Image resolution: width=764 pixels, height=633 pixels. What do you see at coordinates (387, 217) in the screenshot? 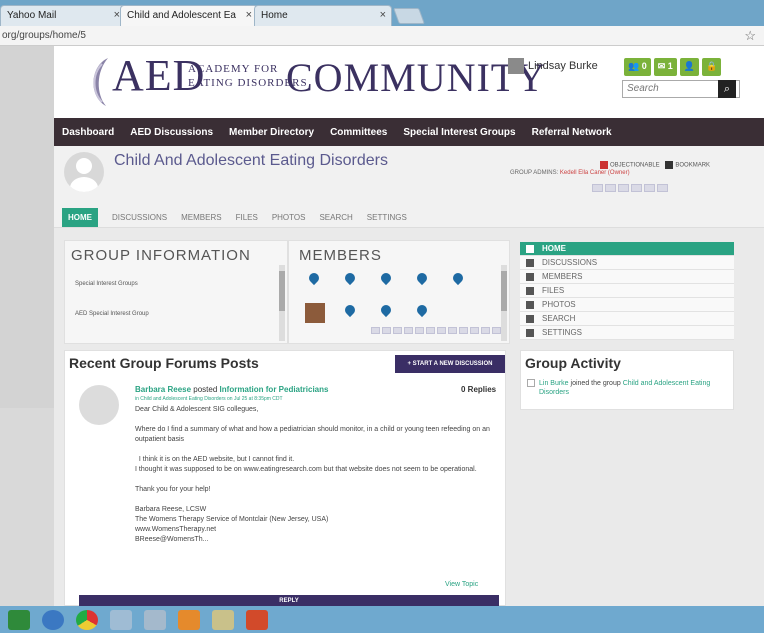
I see `tab-settings: SETTINGS` at bounding box center [387, 217].